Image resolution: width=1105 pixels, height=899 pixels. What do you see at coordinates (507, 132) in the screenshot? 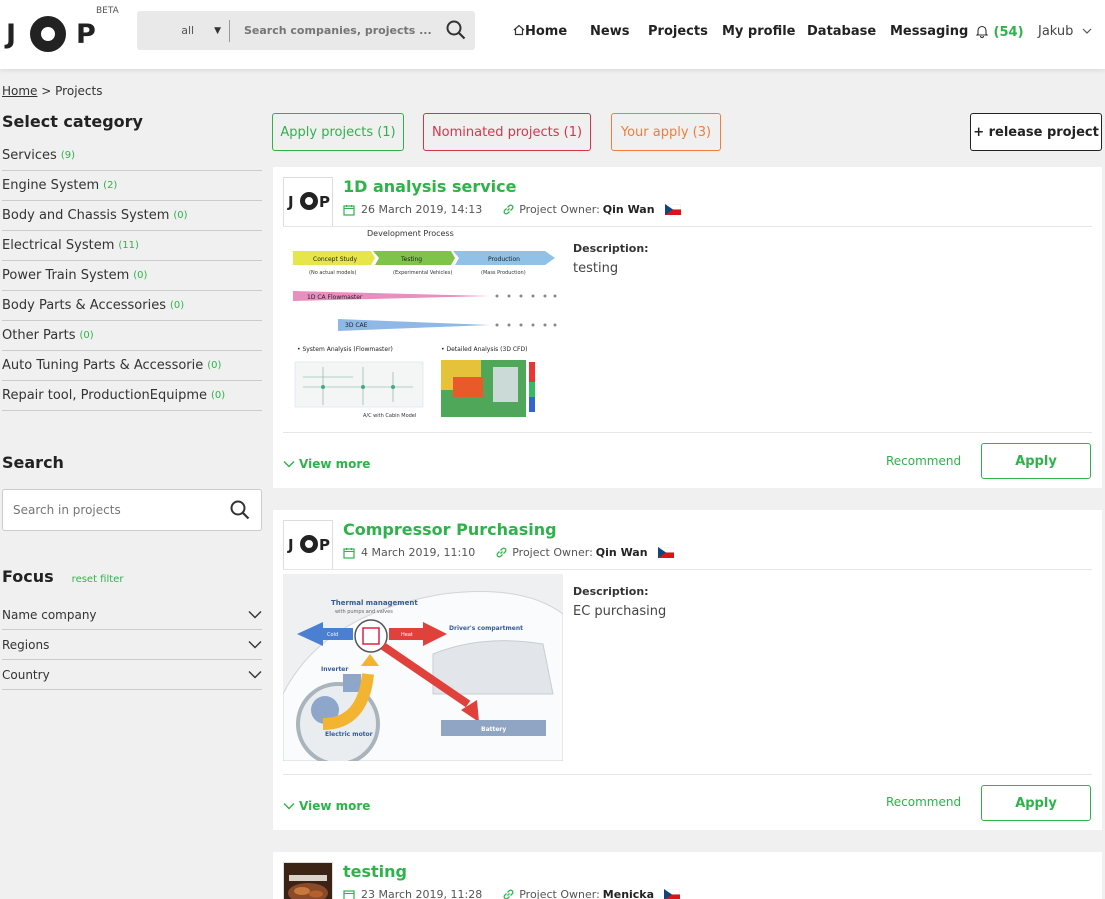
I see `tab-nominated-projects: Nominated projects (1)` at bounding box center [507, 132].